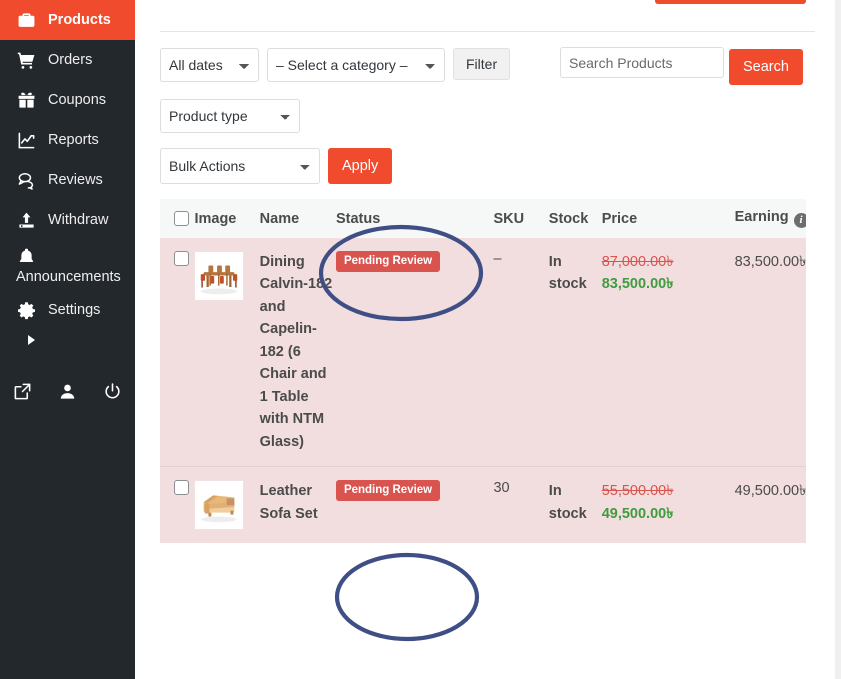 The image size is (841, 679). I want to click on select-all-checkbox, so click(181, 218).